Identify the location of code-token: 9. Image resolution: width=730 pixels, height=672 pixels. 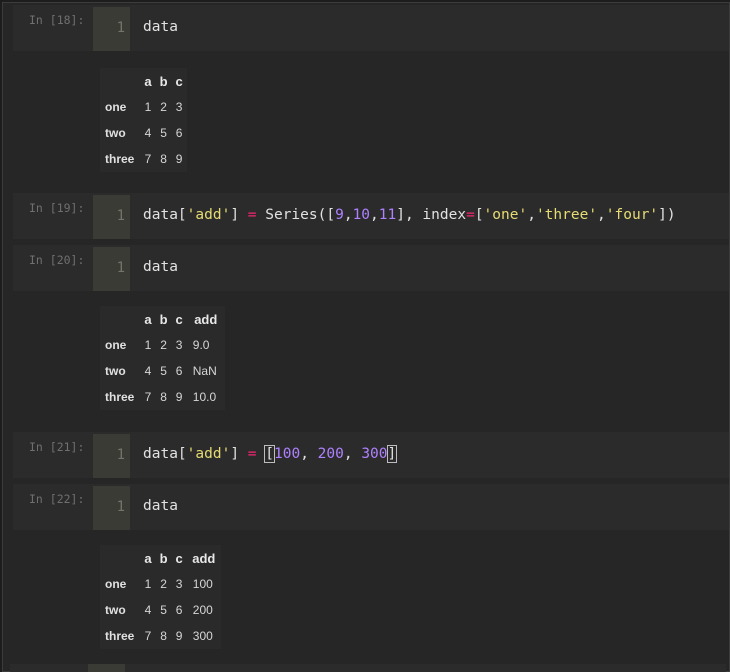
(339, 215).